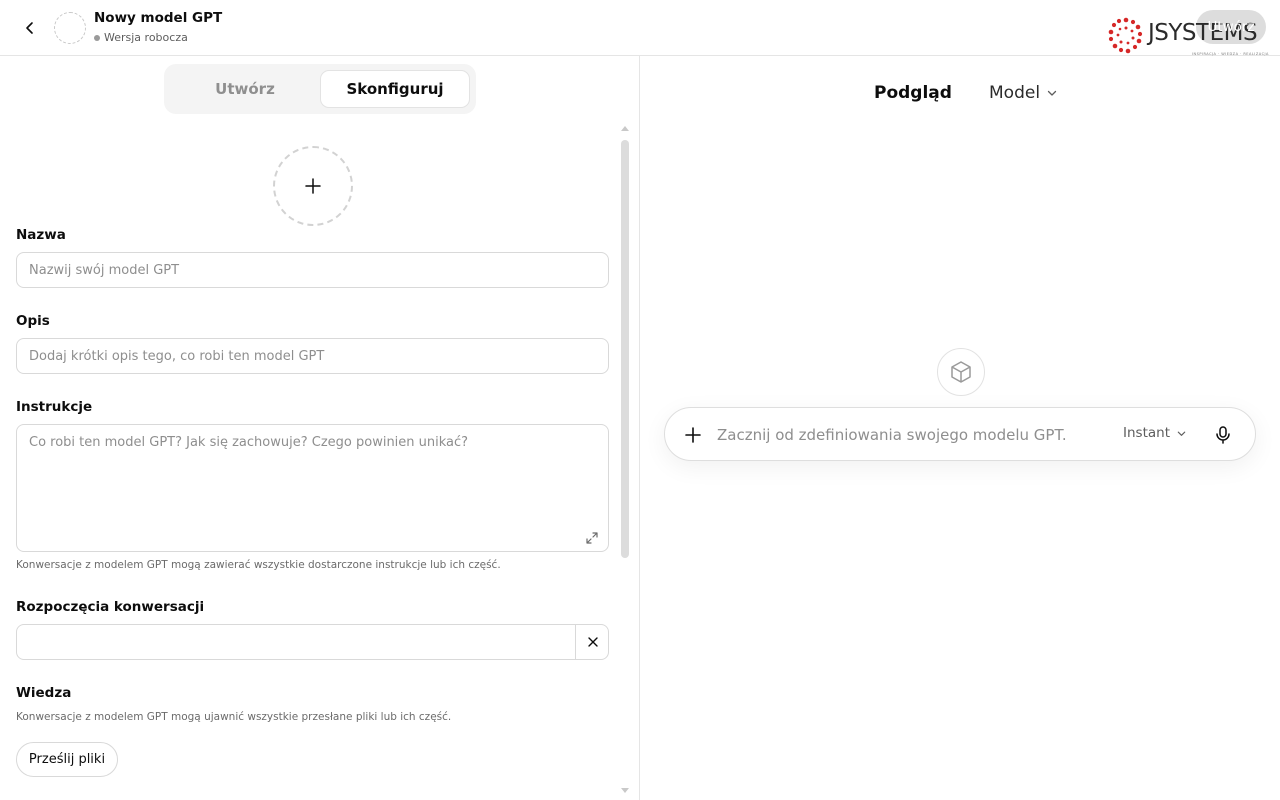  I want to click on scroll-down-arrow, so click(625, 790).